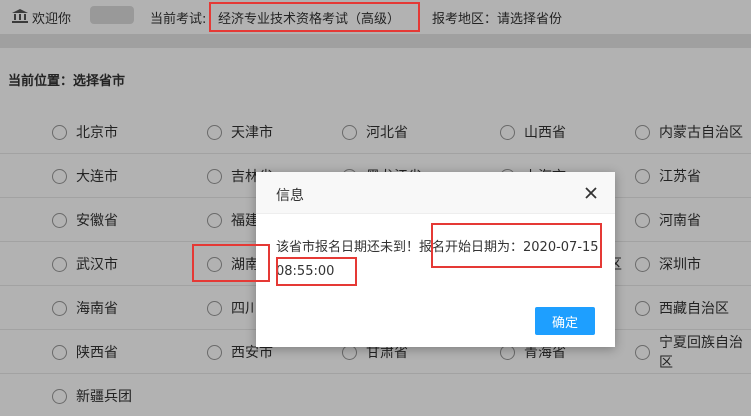  What do you see at coordinates (290, 196) in the screenshot?
I see `dialog-title: 信息` at bounding box center [290, 196].